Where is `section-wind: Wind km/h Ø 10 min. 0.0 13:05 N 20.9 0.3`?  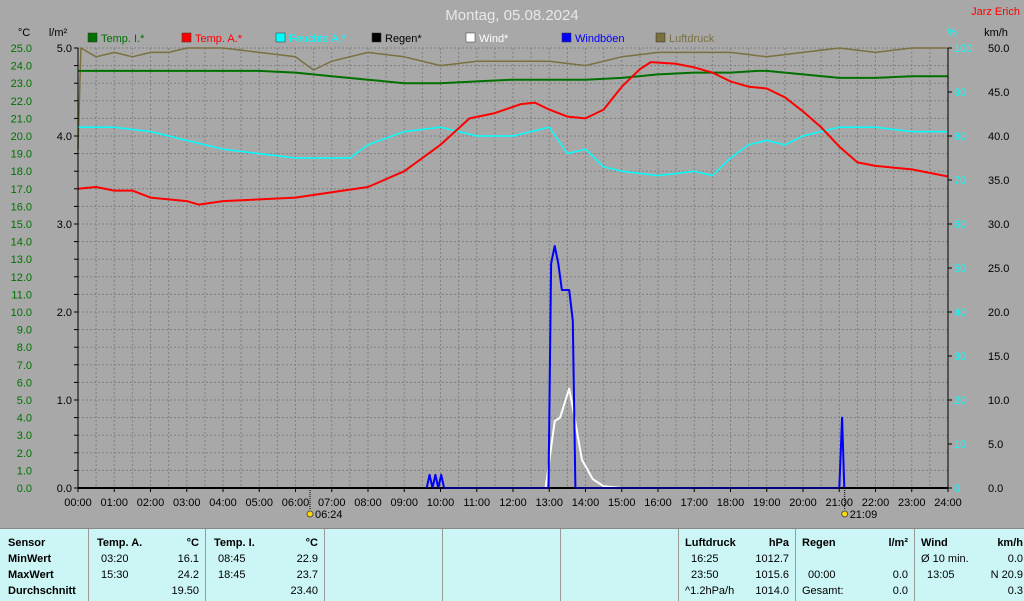 section-wind: Wind km/h Ø 10 min. 0.0 13:05 N 20.9 0.3 is located at coordinates (969, 565).